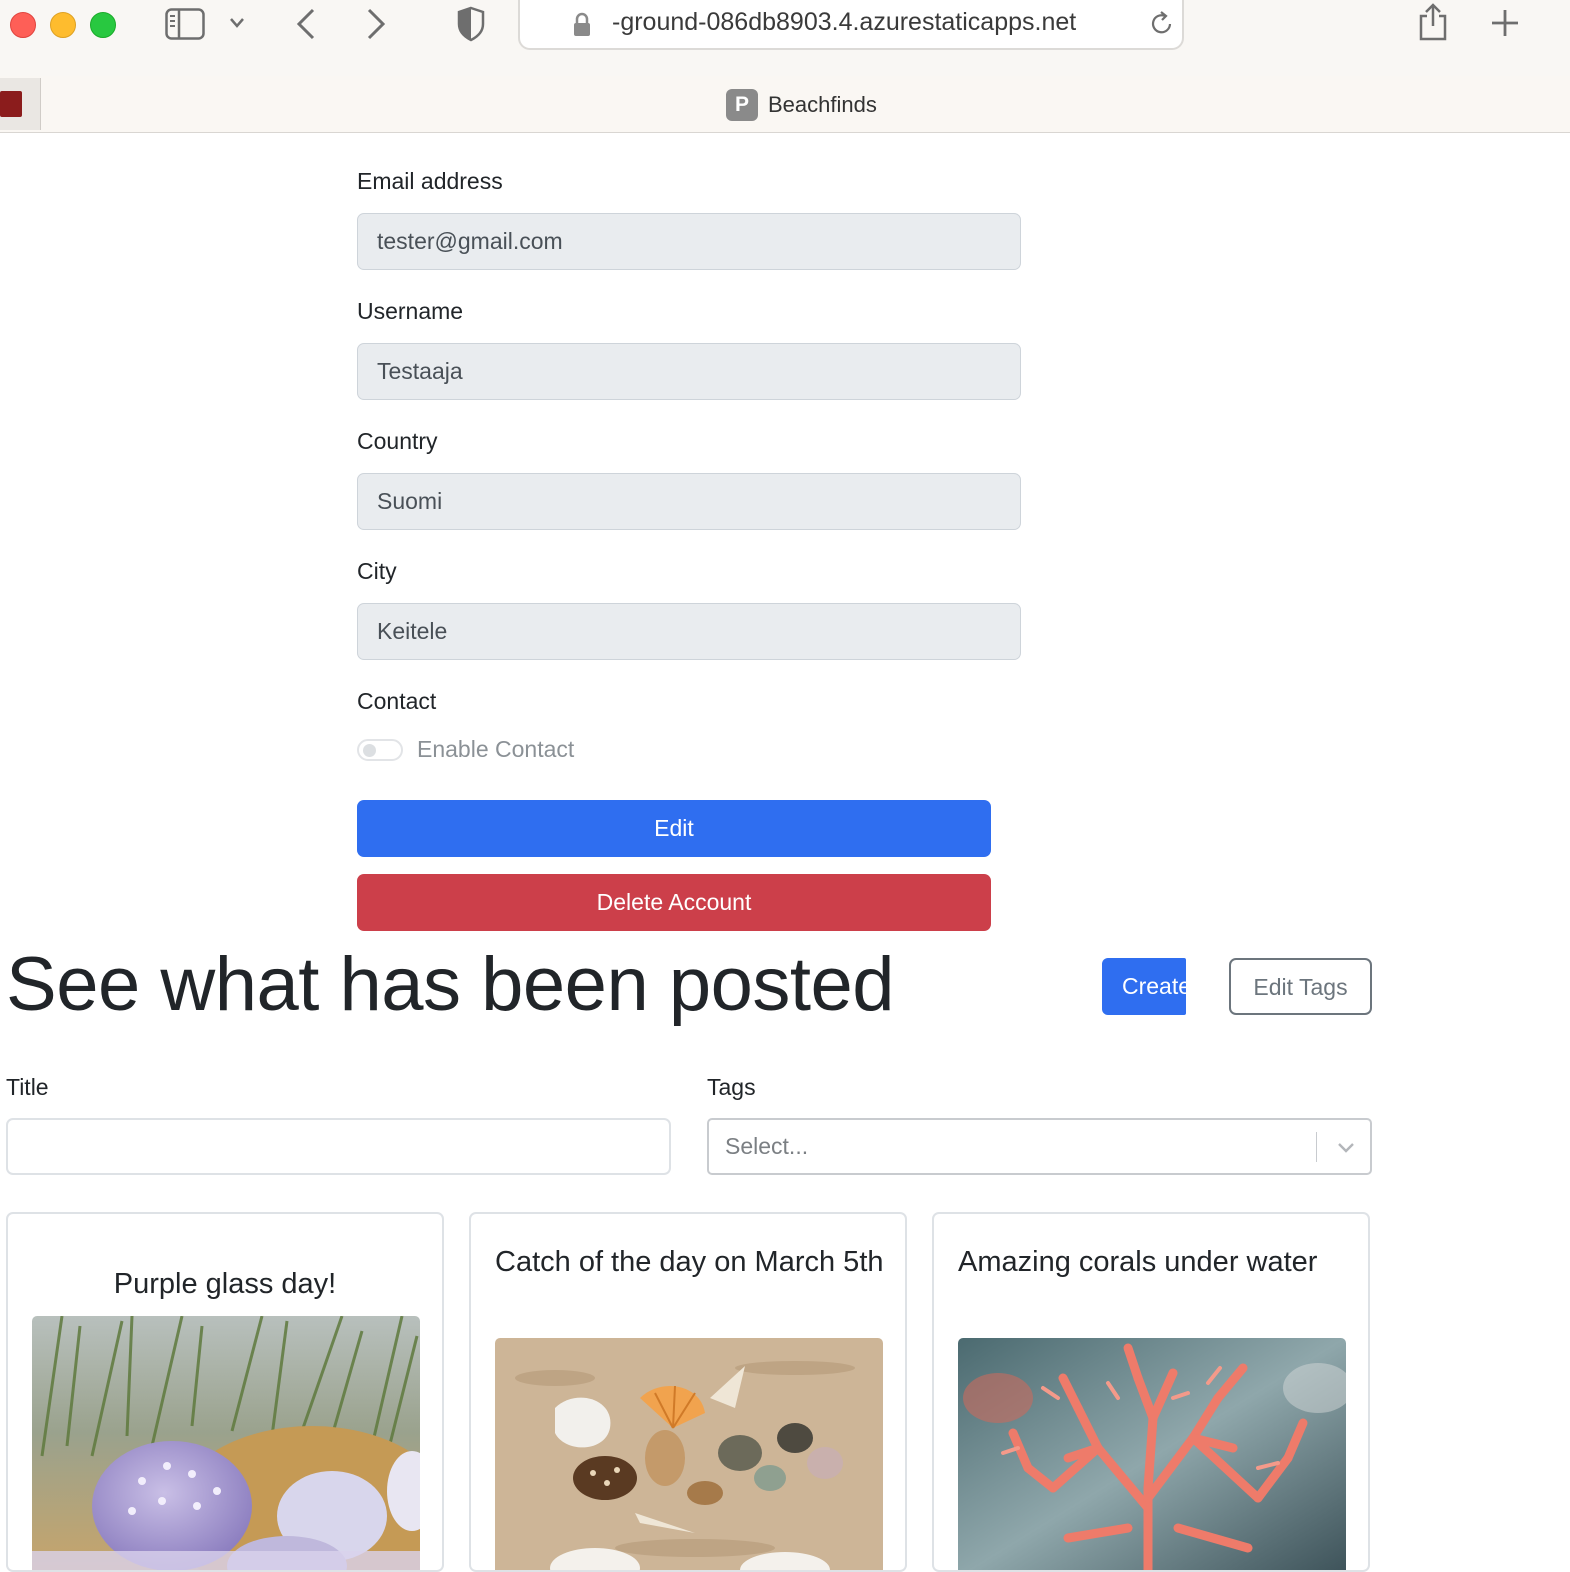  What do you see at coordinates (1433, 22) in the screenshot?
I see `share-icon` at bounding box center [1433, 22].